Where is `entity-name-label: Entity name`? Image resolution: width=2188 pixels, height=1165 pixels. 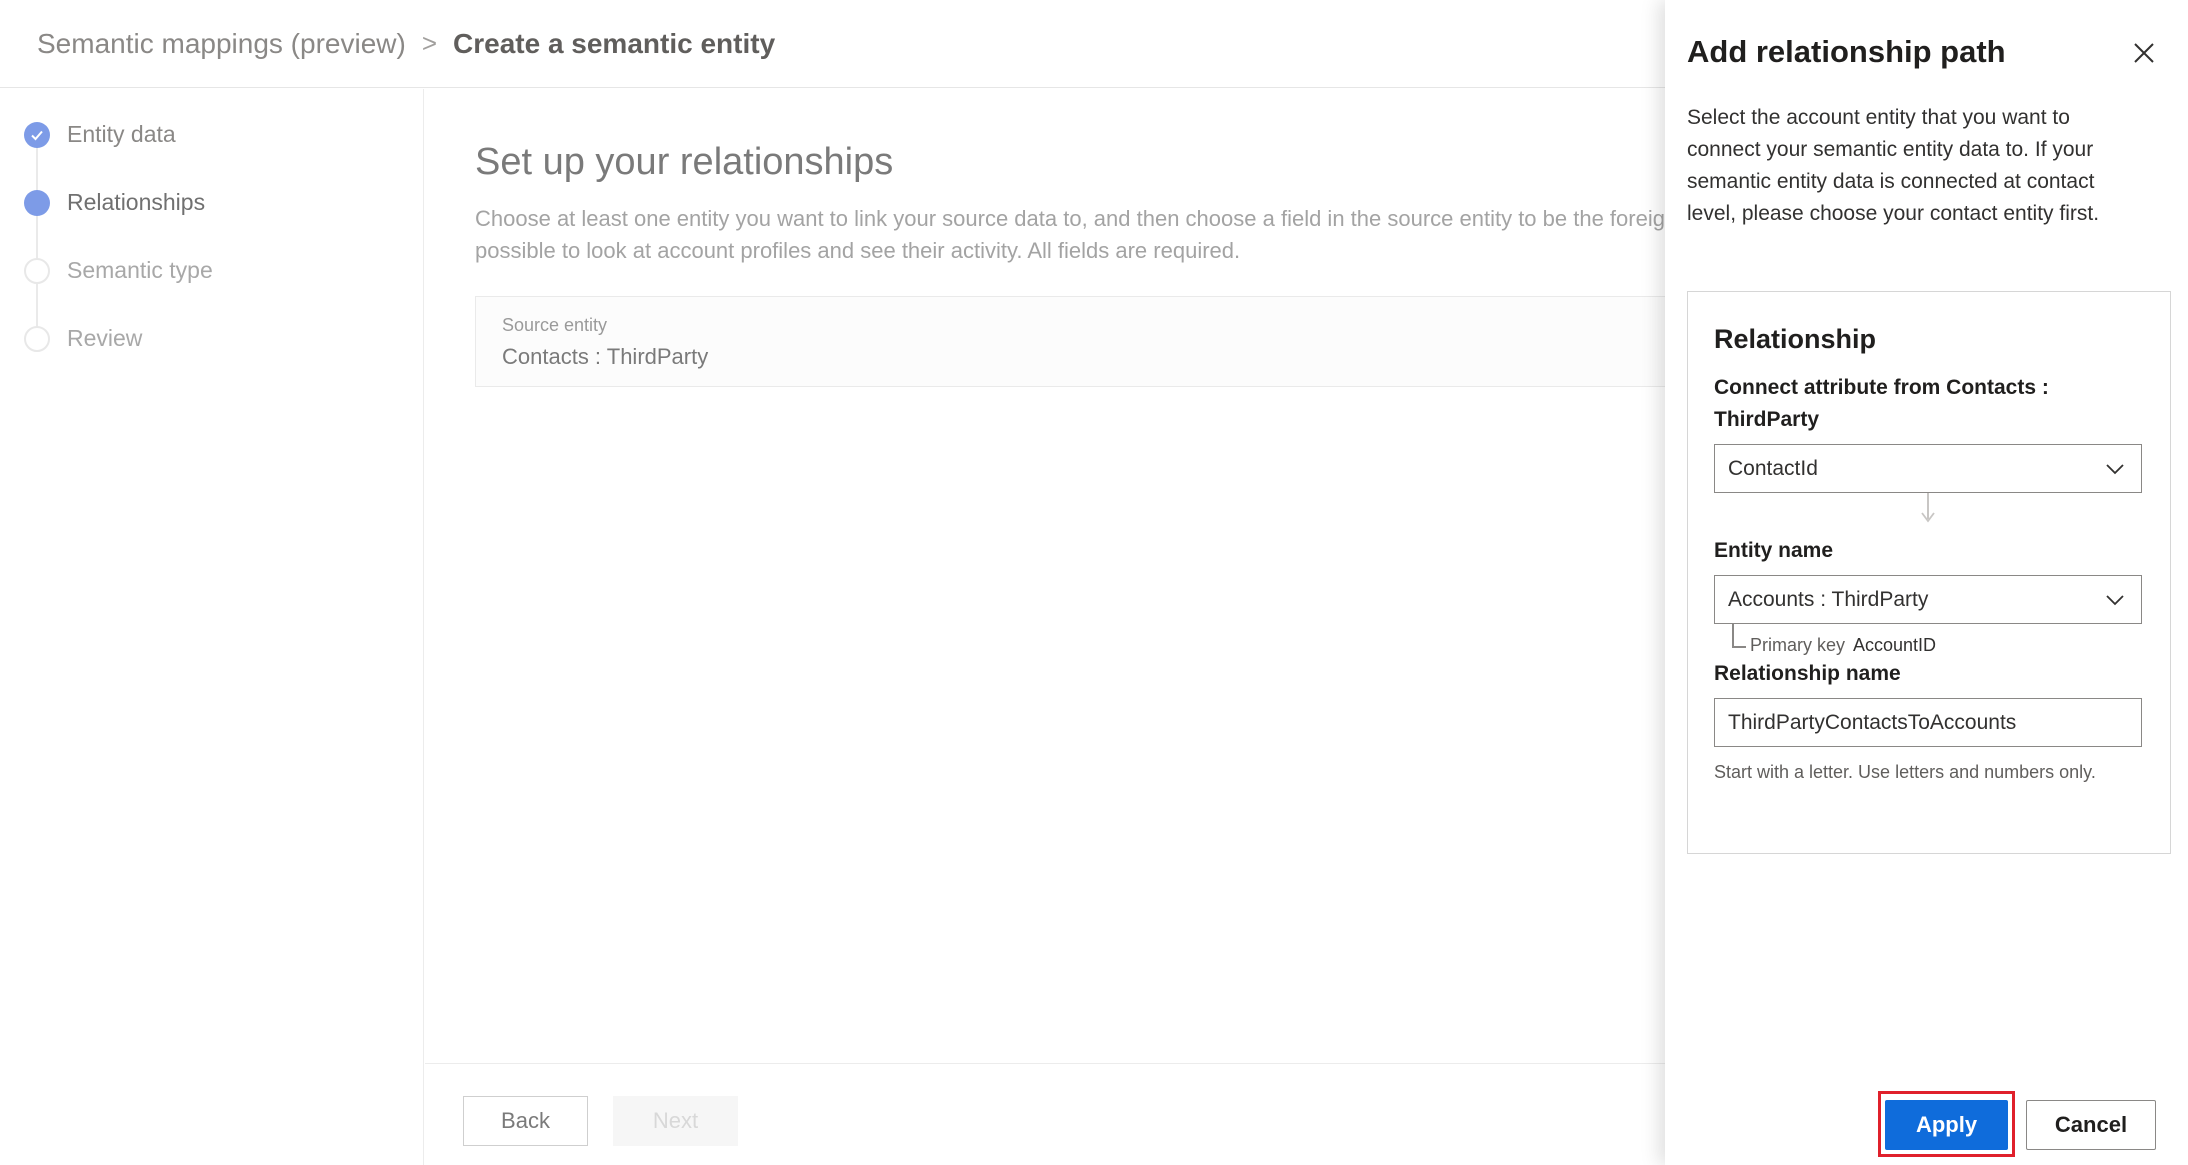 entity-name-label: Entity name is located at coordinates (1774, 550).